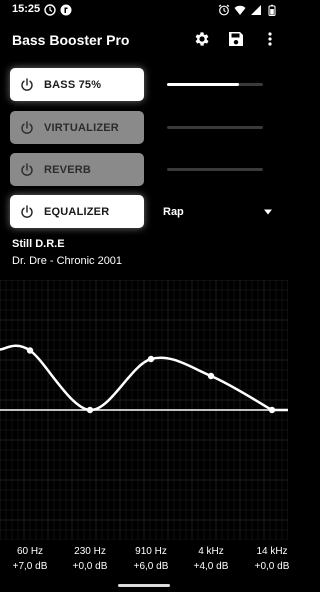 This screenshot has height=592, width=320. Describe the element at coordinates (30, 566) in the screenshot. I see `eq-band-gain: +7,0 dB` at that location.